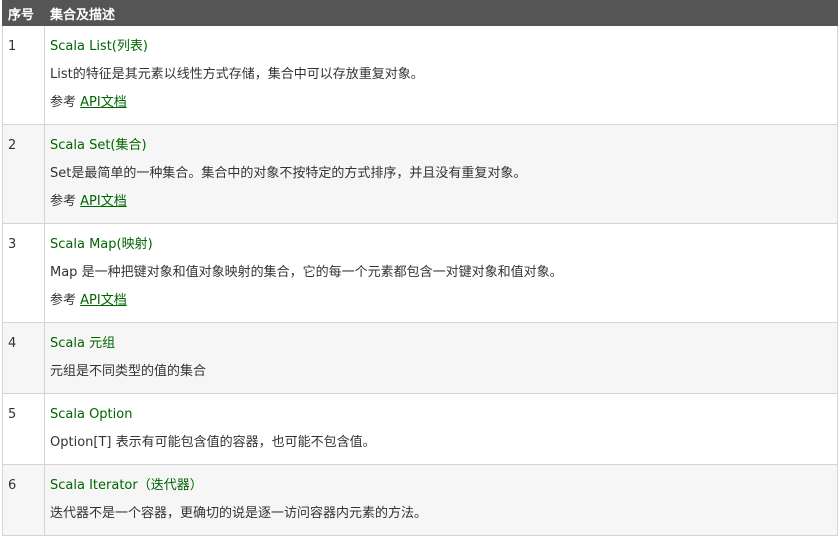 The width and height of the screenshot is (840, 536). What do you see at coordinates (101, 244) in the screenshot?
I see `row-title: Scala Map(映射)` at bounding box center [101, 244].